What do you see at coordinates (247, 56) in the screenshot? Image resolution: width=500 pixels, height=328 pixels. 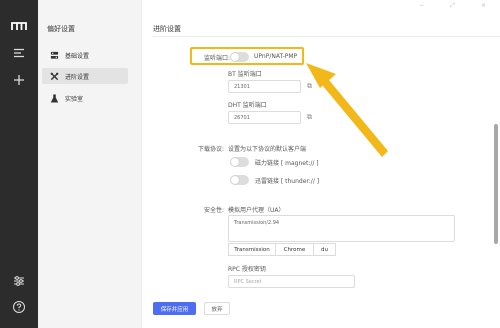 I see `highlight-box` at bounding box center [247, 56].